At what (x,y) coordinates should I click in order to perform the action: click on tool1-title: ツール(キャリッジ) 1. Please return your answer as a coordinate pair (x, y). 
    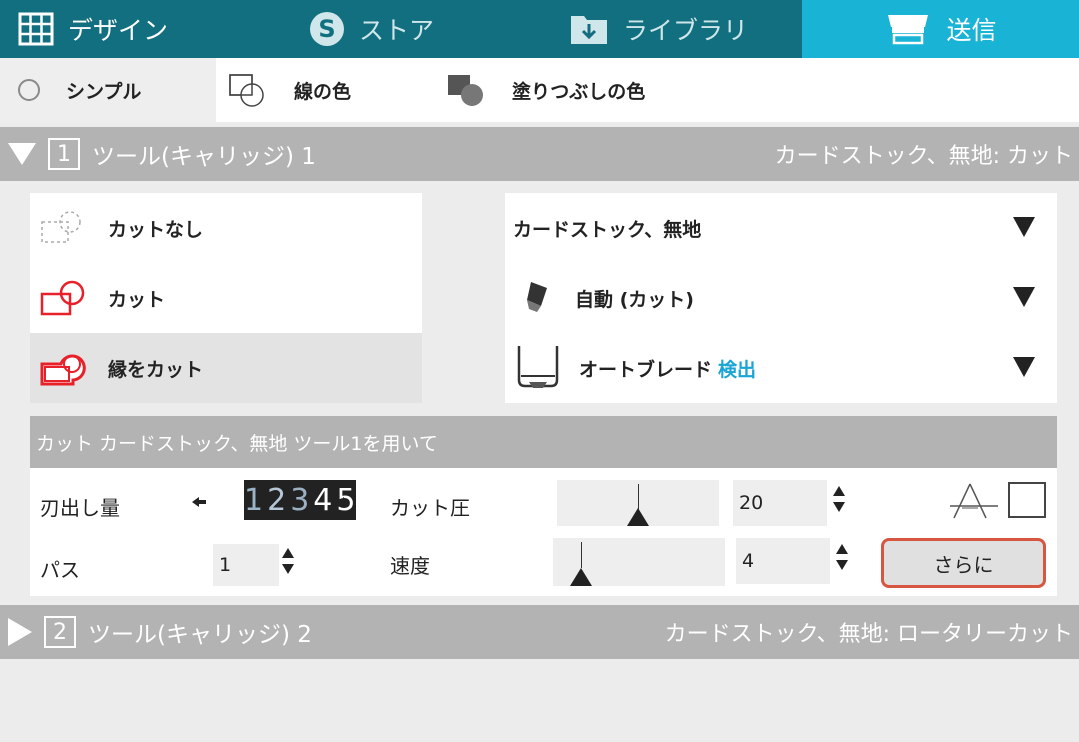
    Looking at the image, I should click on (204, 157).